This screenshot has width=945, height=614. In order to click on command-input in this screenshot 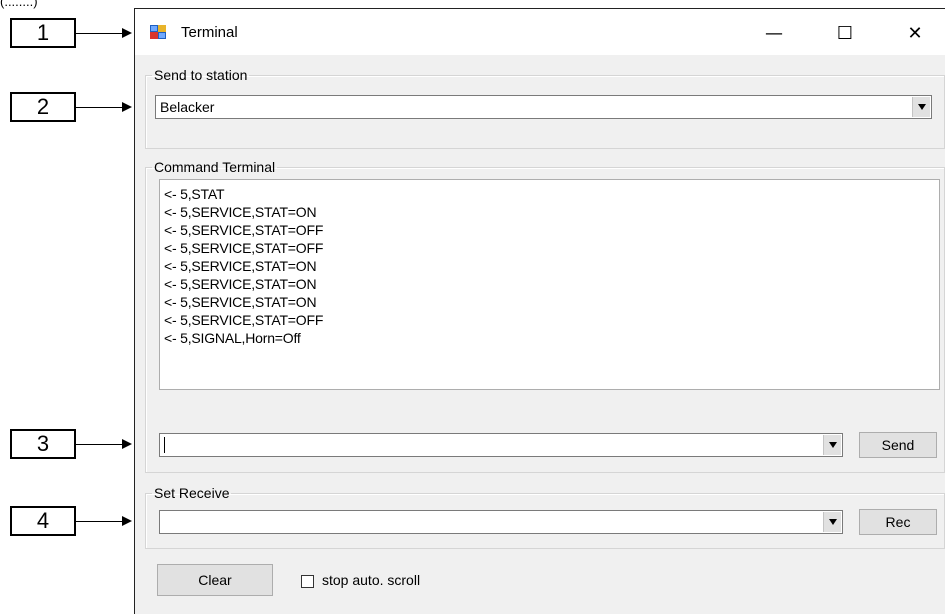, I will do `click(501, 445)`.